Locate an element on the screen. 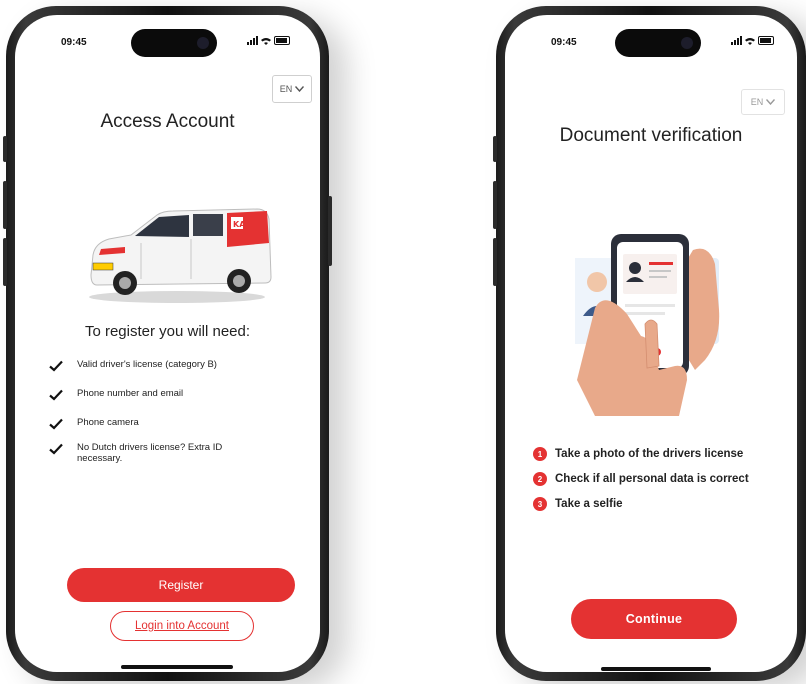  list-item: 1 Take a photo of the drivers license is located at coordinates (641, 454).